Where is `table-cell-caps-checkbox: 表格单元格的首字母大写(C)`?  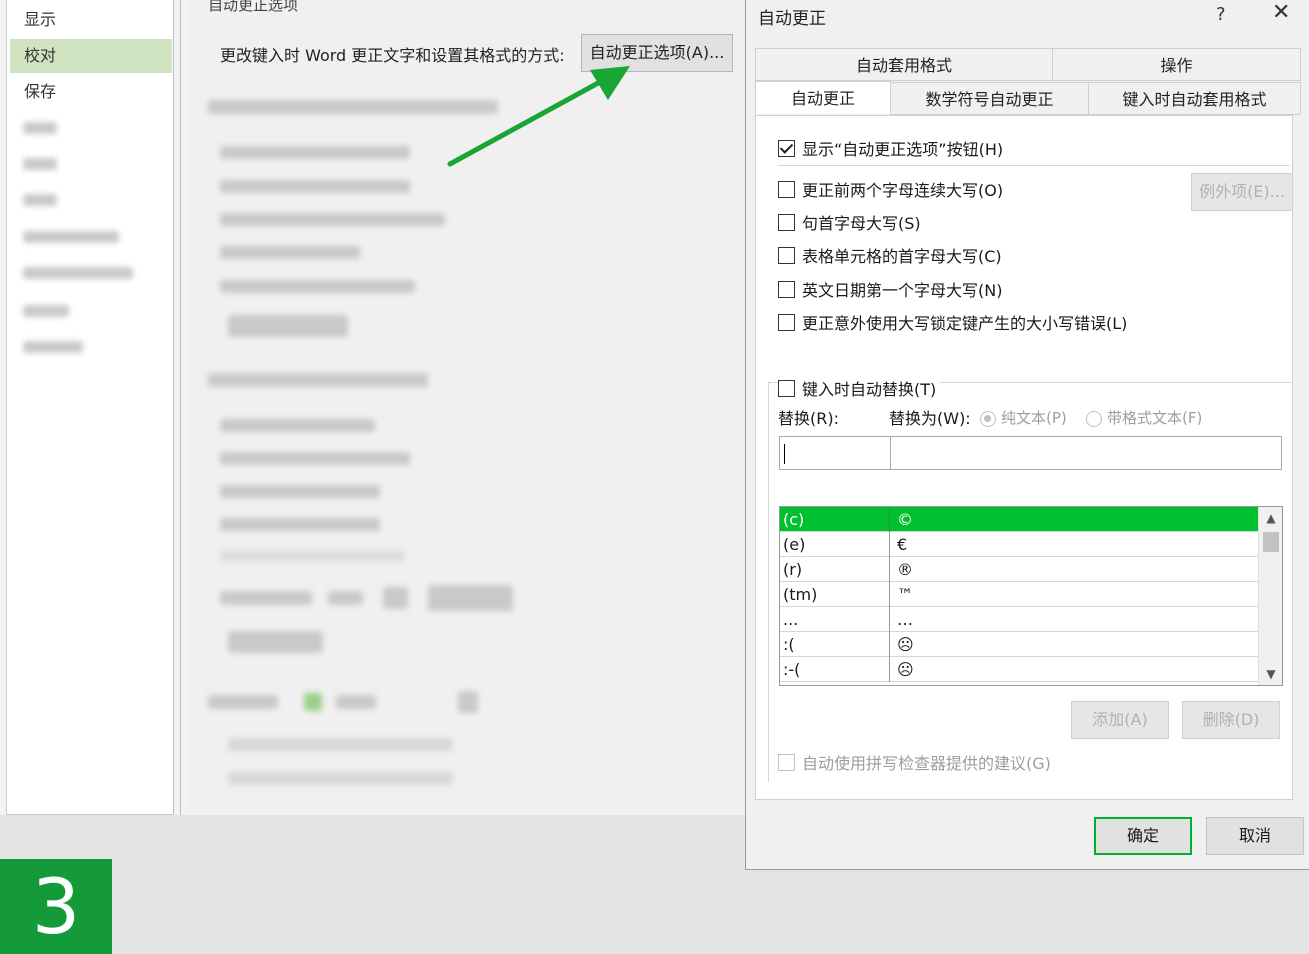 table-cell-caps-checkbox: 表格单元格的首字母大写(C) is located at coordinates (890, 255).